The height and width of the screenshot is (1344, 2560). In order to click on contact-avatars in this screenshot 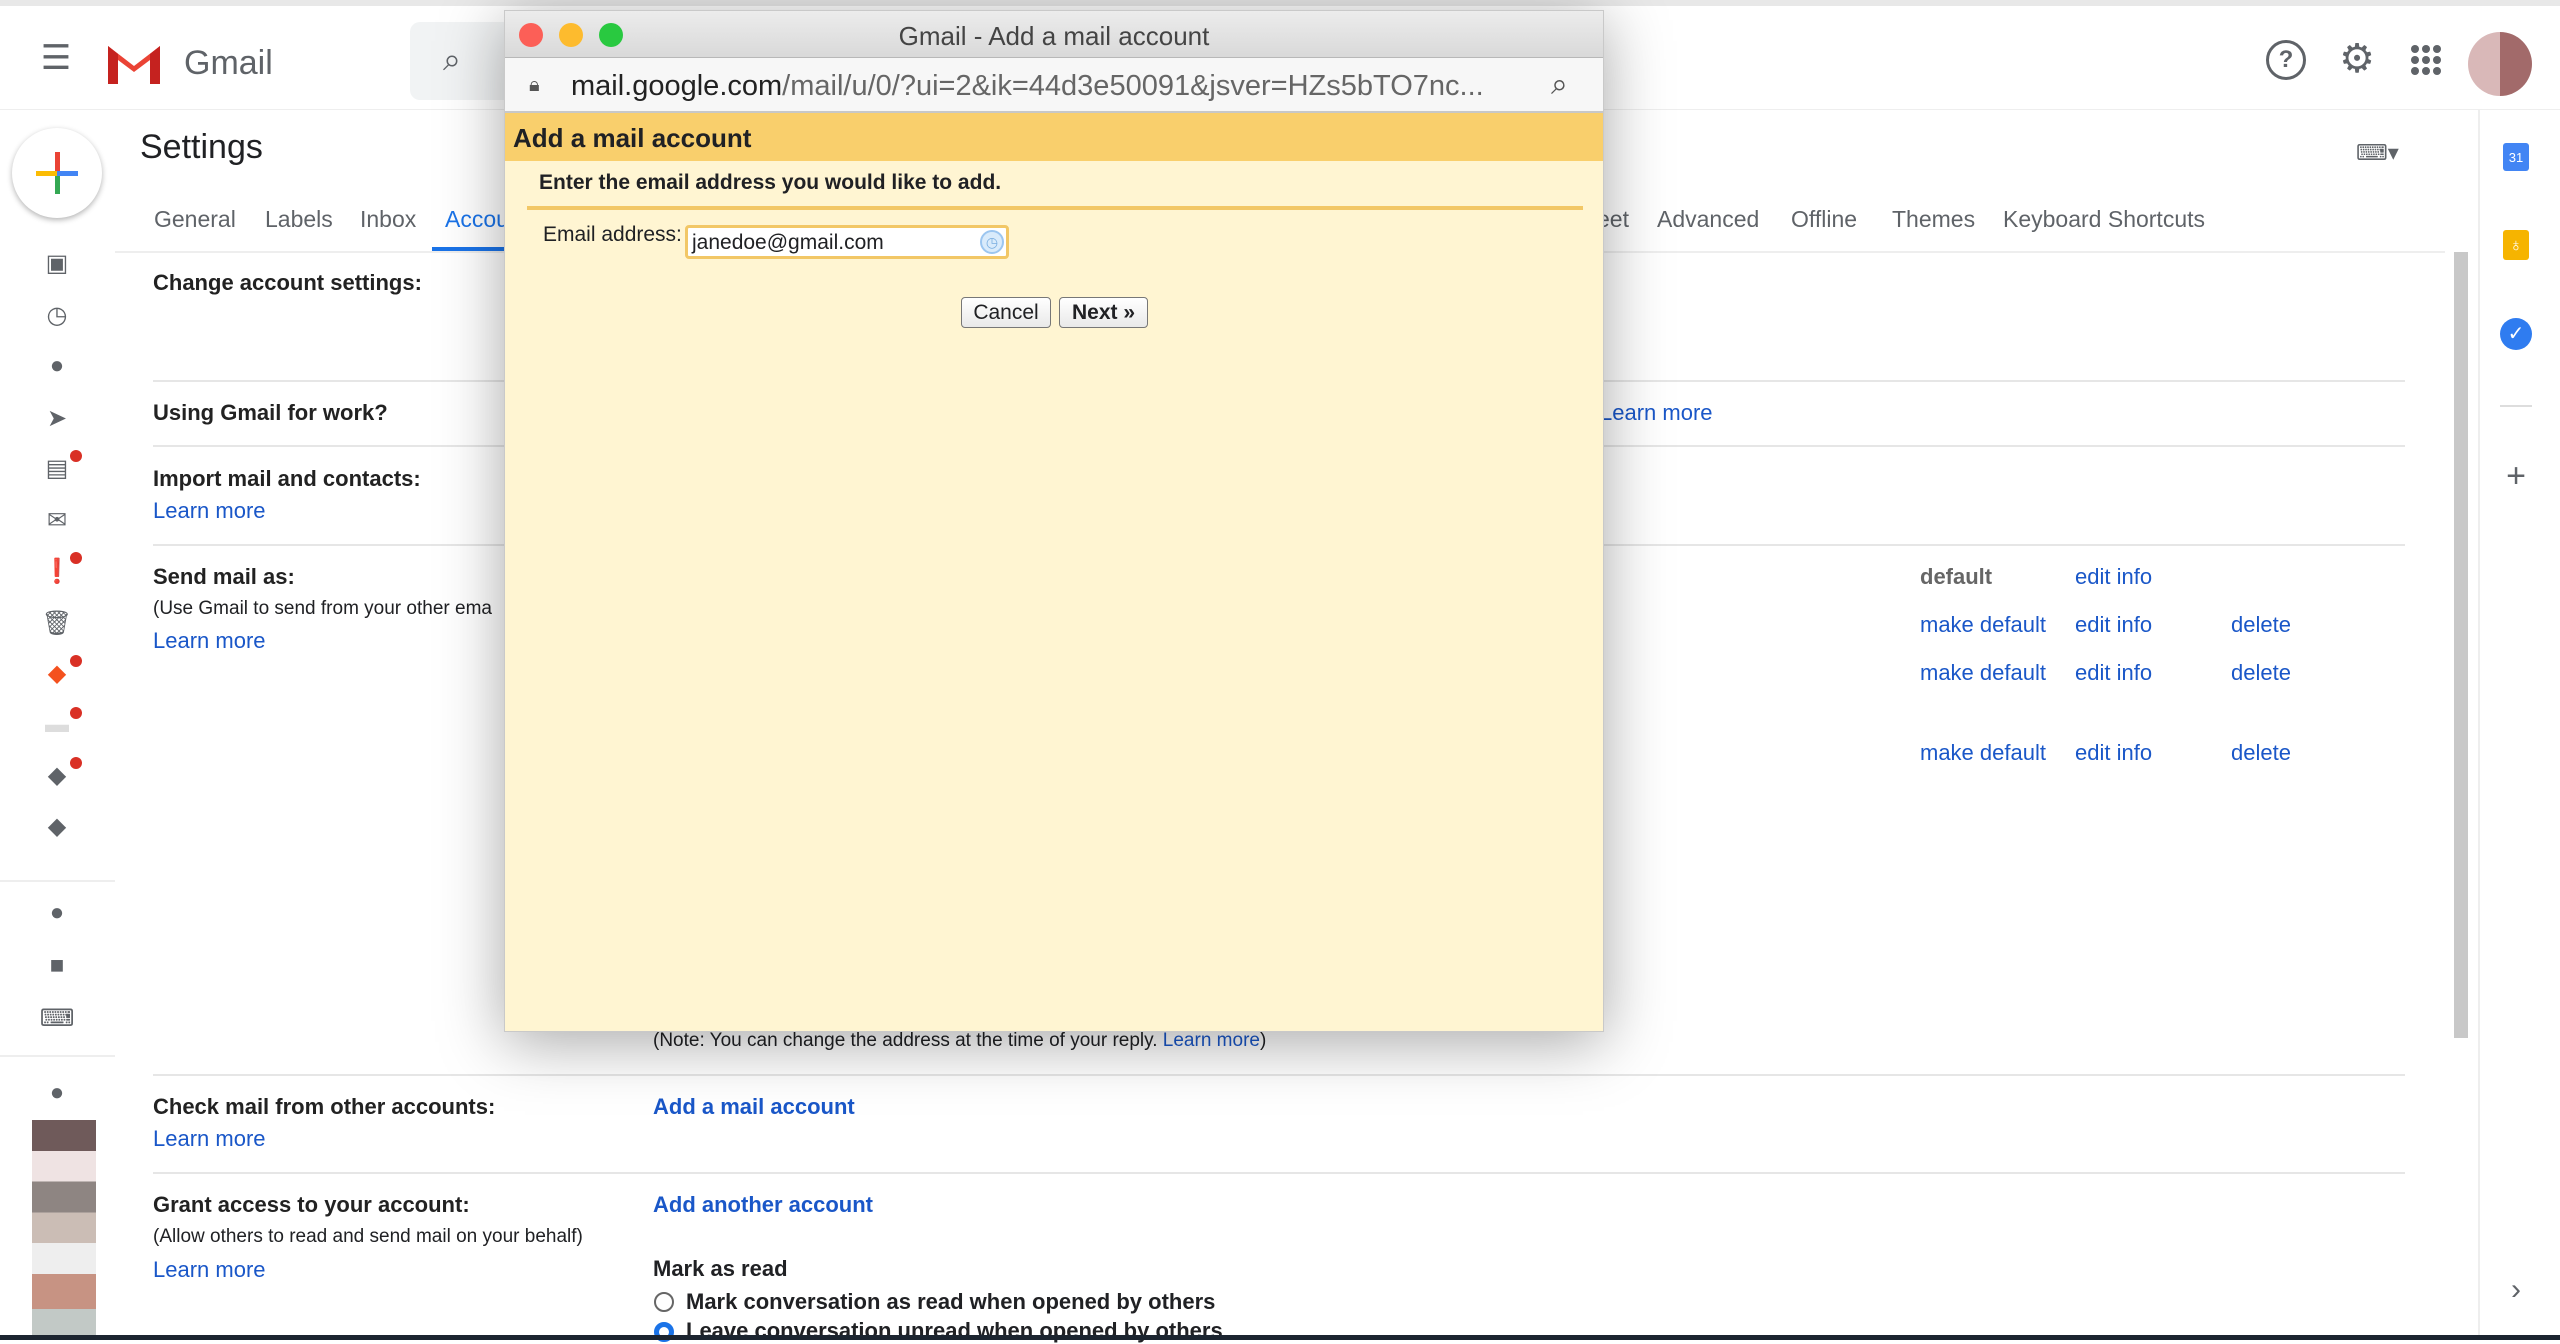, I will do `click(64, 1230)`.